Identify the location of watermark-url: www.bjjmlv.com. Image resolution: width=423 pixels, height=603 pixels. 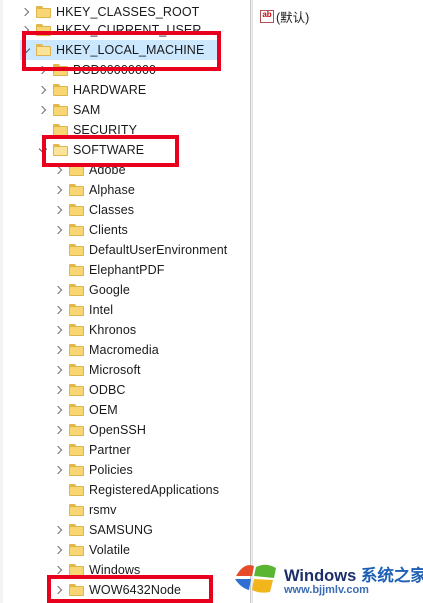
(326, 590).